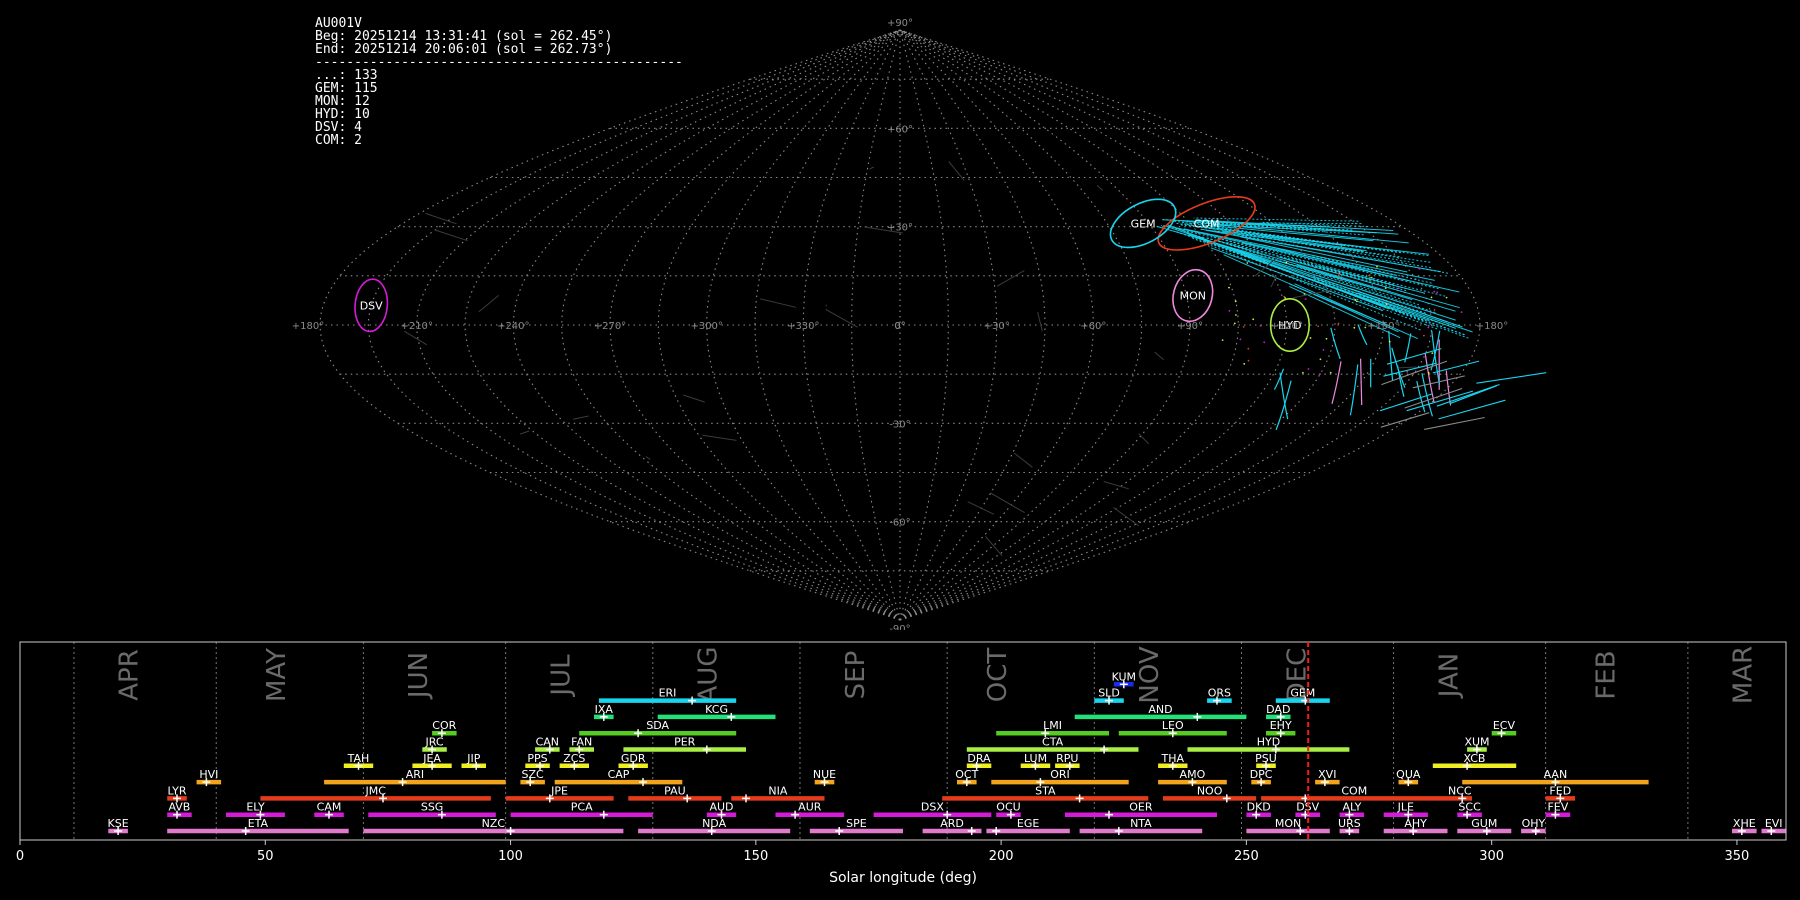  Describe the element at coordinates (856, 675) in the screenshot. I see `month-label: SEP` at that location.